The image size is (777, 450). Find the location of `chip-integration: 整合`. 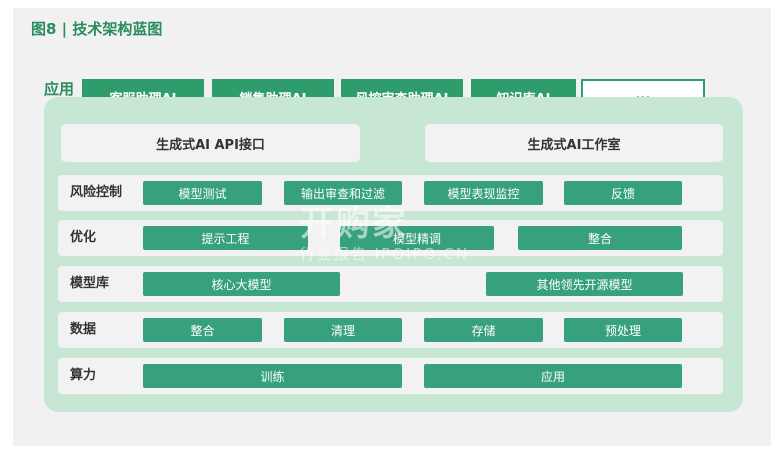

chip-integration: 整合 is located at coordinates (600, 238).